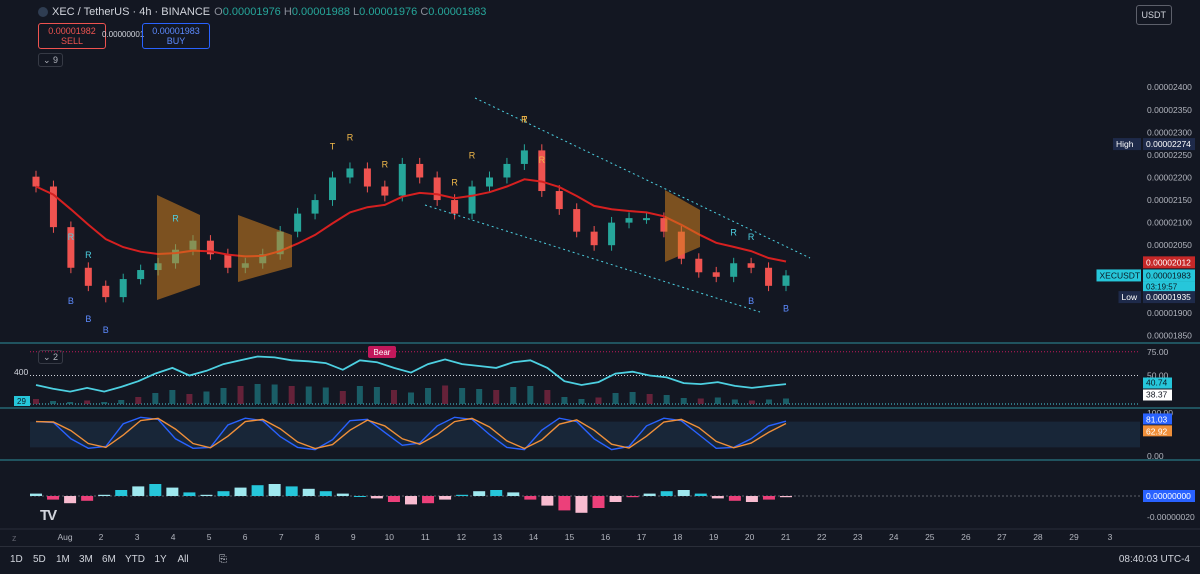 The height and width of the screenshot is (574, 1200). Describe the element at coordinates (1157, 431) in the screenshot. I see `stoch-d-label: 62.92` at that location.